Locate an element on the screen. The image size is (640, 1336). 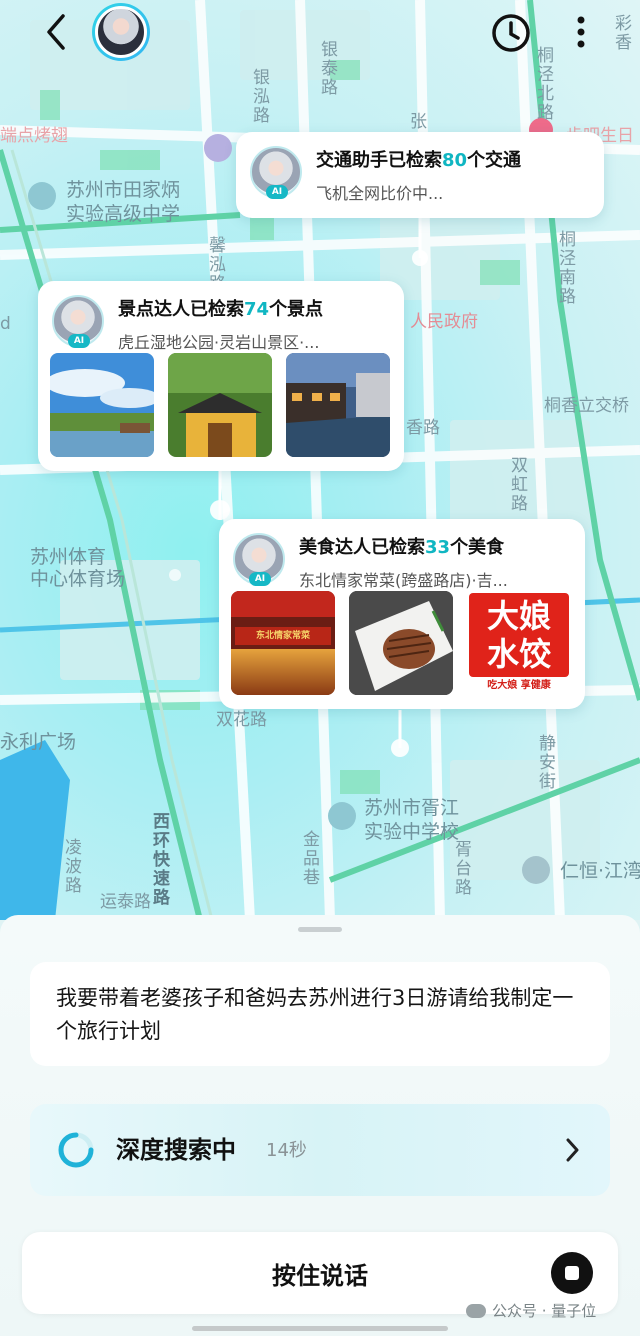
title-prefix: 景点达人已检索 is located at coordinates (181, 309).